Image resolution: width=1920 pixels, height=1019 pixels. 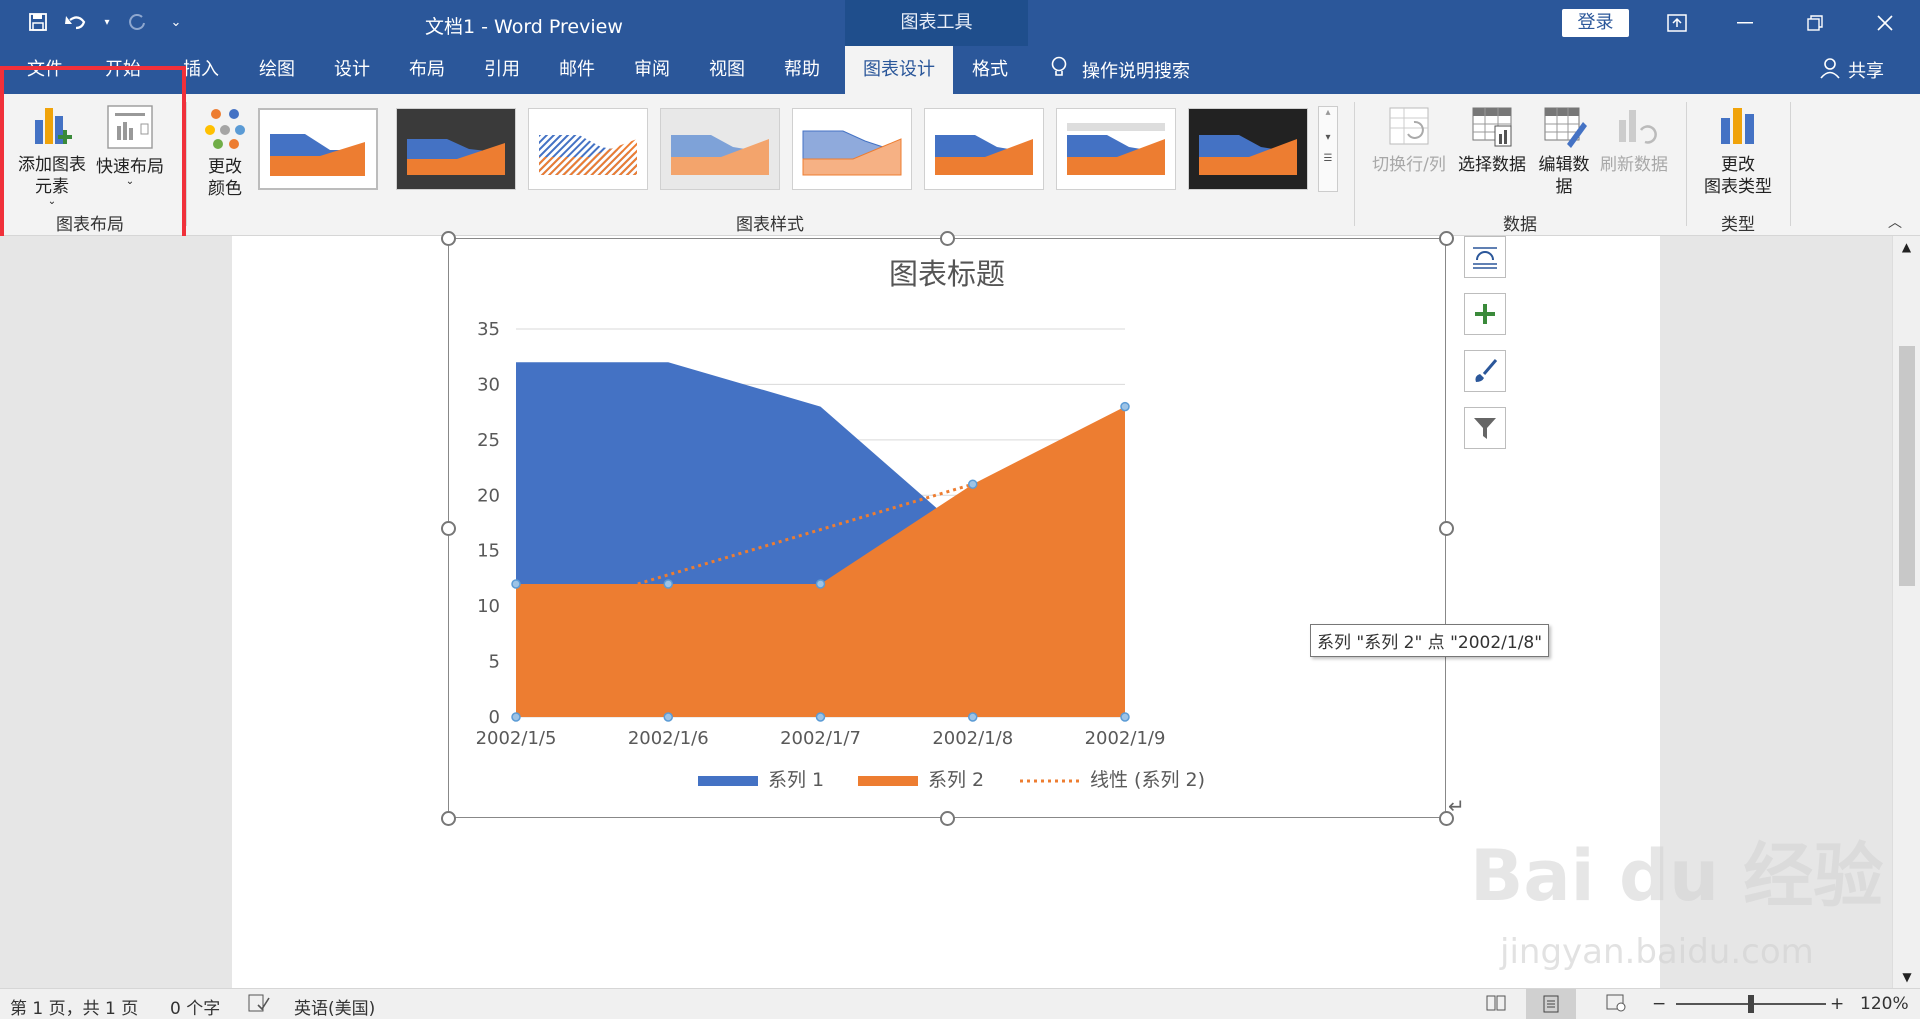 What do you see at coordinates (1659, 1004) in the screenshot?
I see `zoom-out-button: −` at bounding box center [1659, 1004].